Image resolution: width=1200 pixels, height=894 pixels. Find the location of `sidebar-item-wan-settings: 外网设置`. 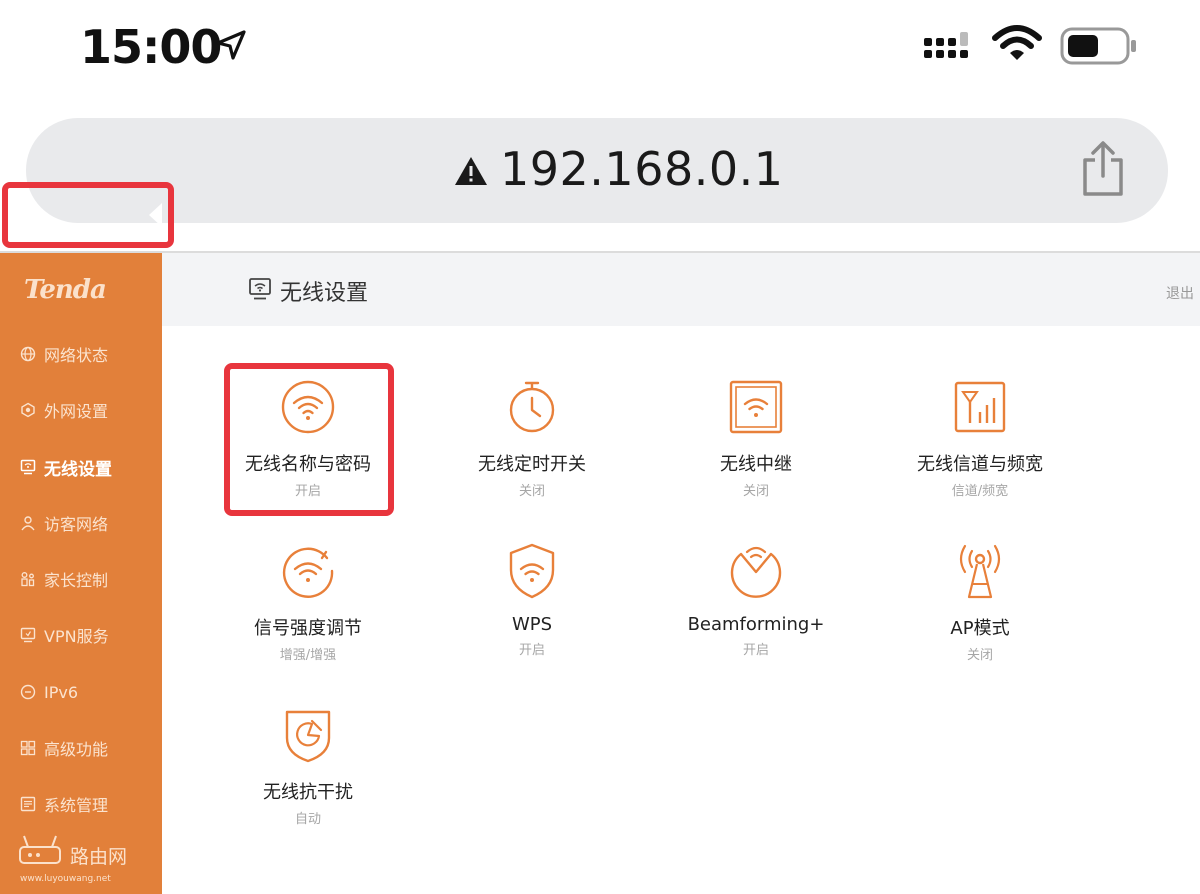

sidebar-item-wan-settings: 外网设置 is located at coordinates (81, 410).